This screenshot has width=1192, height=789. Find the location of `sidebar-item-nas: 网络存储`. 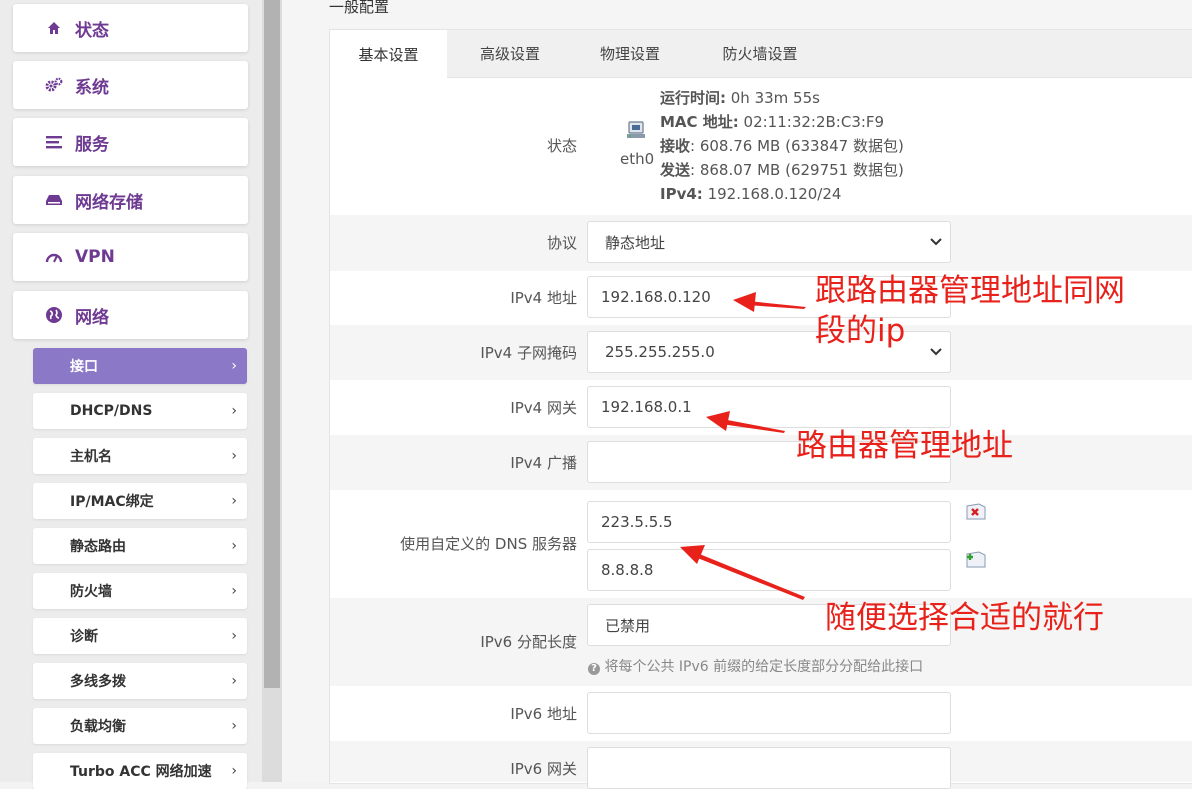

sidebar-item-nas: 网络存储 is located at coordinates (130, 200).